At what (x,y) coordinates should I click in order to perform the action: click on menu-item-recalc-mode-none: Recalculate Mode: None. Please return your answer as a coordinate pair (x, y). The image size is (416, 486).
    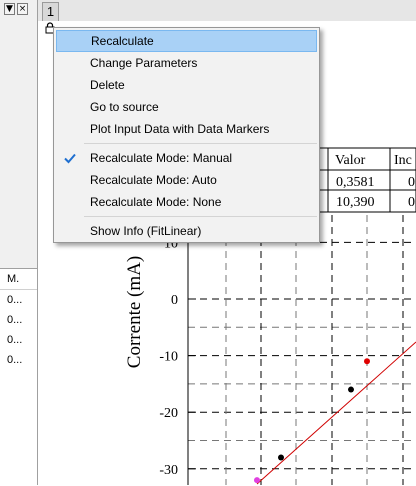
    Looking at the image, I should click on (186, 202).